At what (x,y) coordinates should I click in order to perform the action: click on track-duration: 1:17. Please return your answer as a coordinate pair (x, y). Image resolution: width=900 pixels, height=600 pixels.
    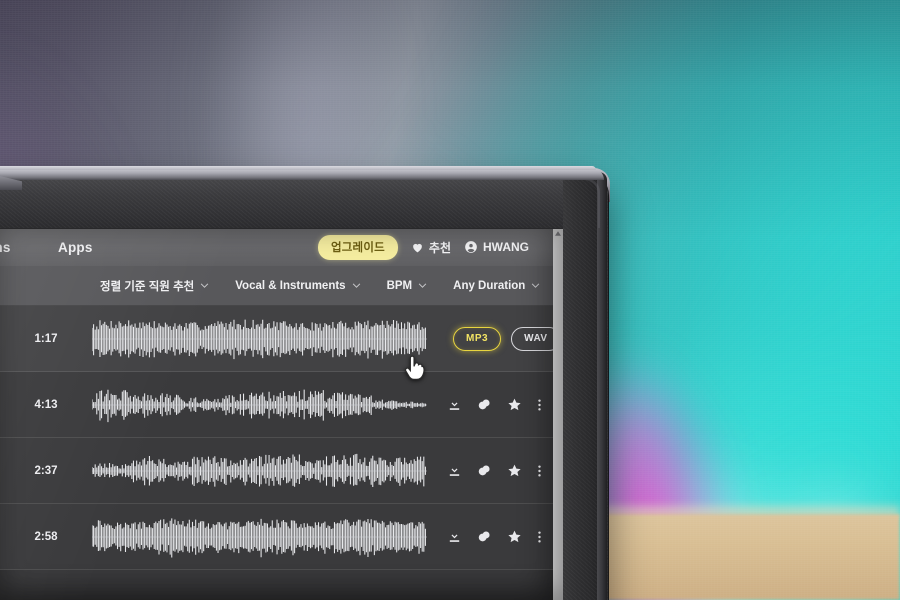
    Looking at the image, I should click on (46, 338).